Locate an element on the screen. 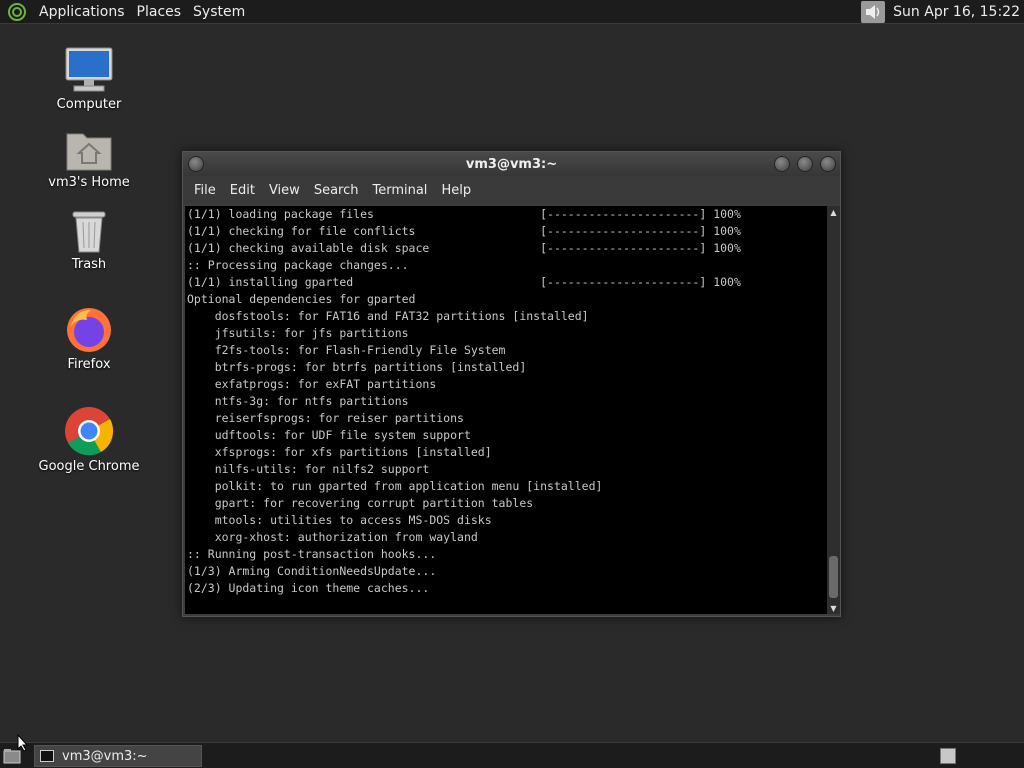 Image resolution: width=1024 pixels, height=768 pixels. desktop-icon-label: Firefox is located at coordinates (89, 364).